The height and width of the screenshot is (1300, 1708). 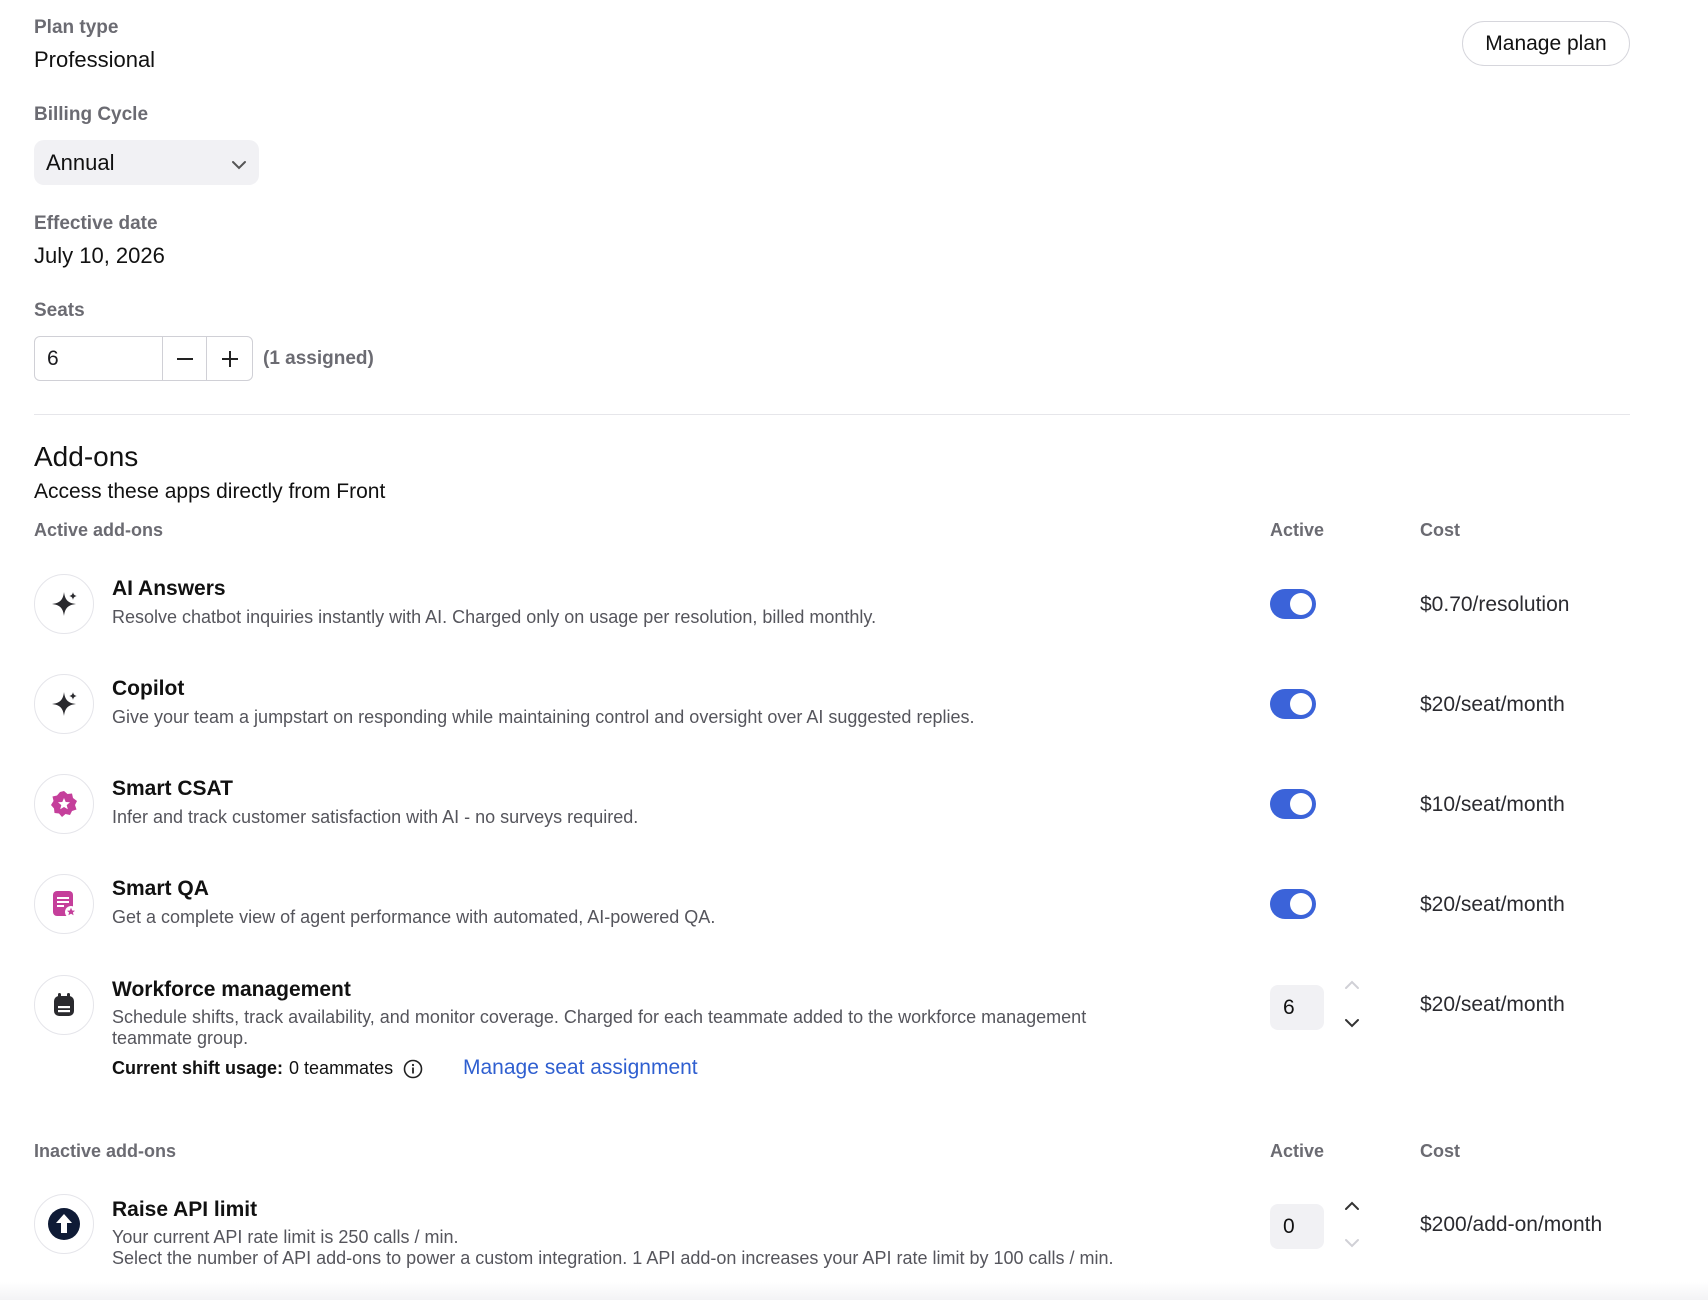 What do you see at coordinates (1546, 43) in the screenshot?
I see `manage-plan-button: Manage plan` at bounding box center [1546, 43].